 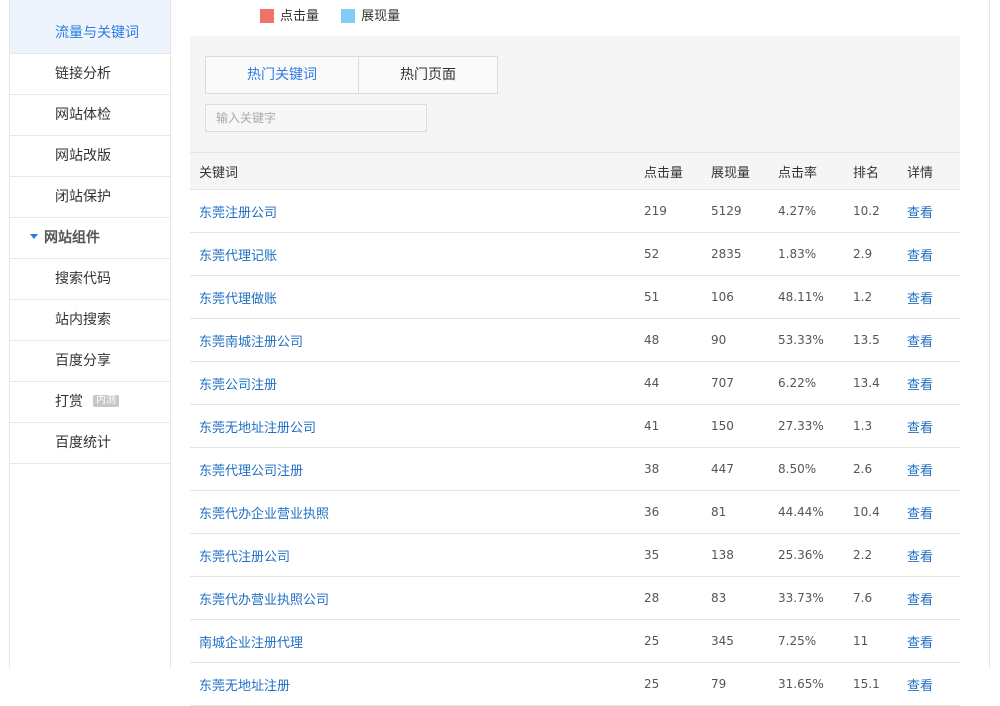 What do you see at coordinates (251, 643) in the screenshot?
I see `keyword-link: 南城企业注册代理` at bounding box center [251, 643].